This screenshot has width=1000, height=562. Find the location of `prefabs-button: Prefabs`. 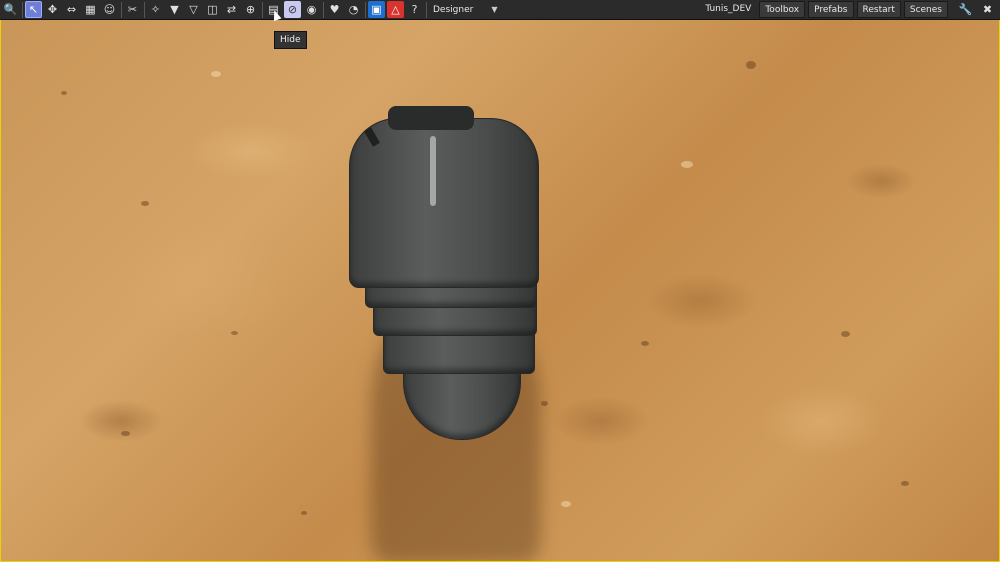

prefabs-button: Prefabs is located at coordinates (831, 9).